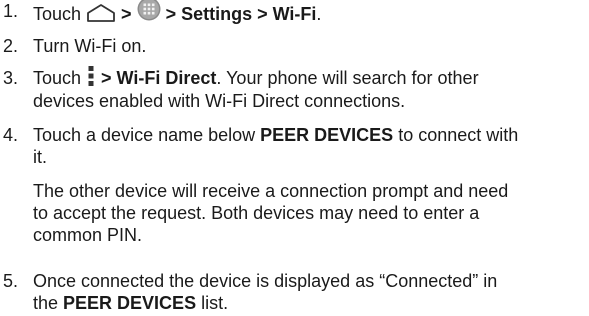 The width and height of the screenshot is (589, 316). I want to click on step-rest: to connect with, so click(456, 135).